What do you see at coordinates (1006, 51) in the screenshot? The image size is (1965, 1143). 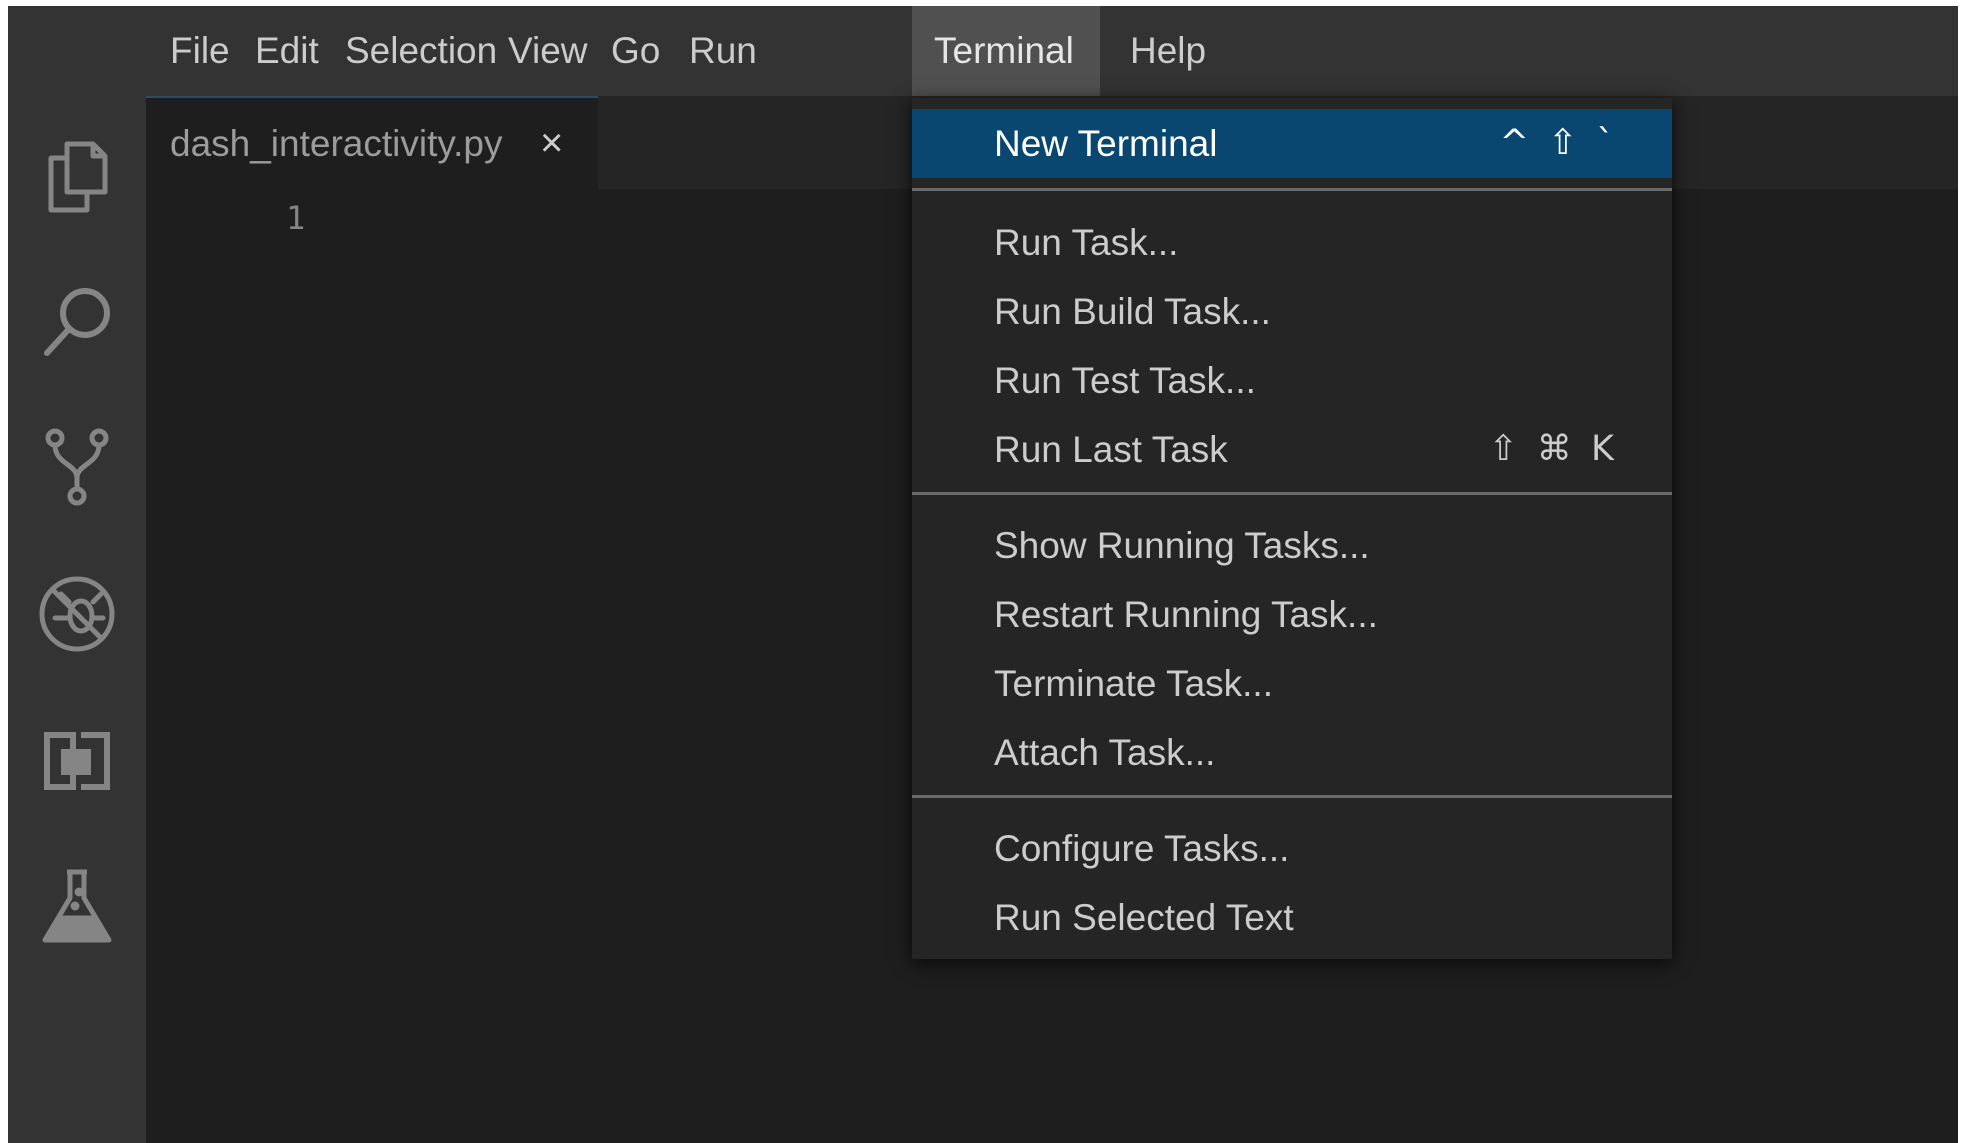 I see `menu-terminal: Terminal` at bounding box center [1006, 51].